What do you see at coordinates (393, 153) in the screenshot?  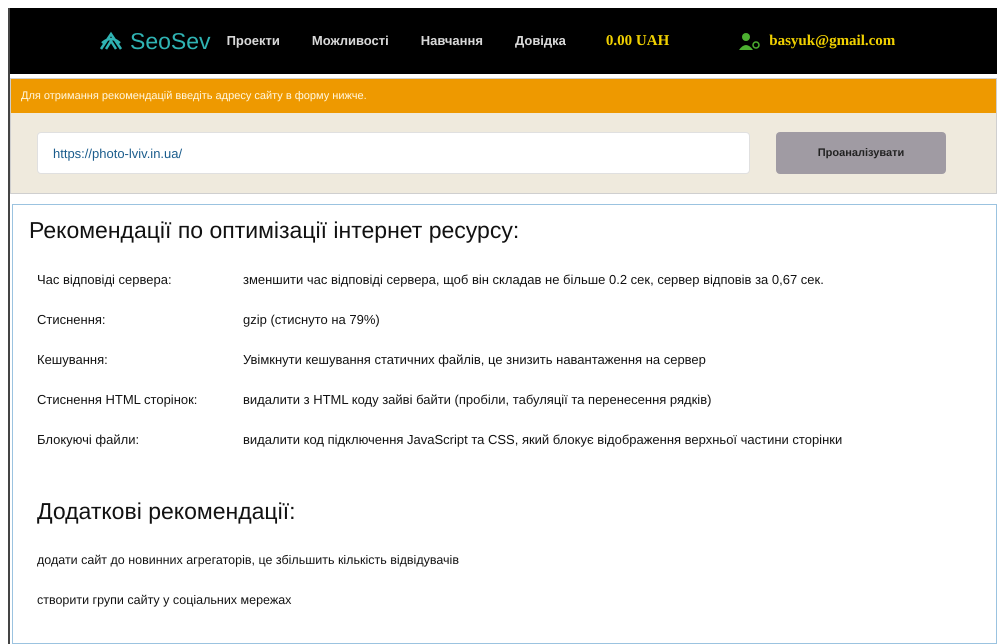 I see `url-input-field: https://photo-lviv.in.ua/` at bounding box center [393, 153].